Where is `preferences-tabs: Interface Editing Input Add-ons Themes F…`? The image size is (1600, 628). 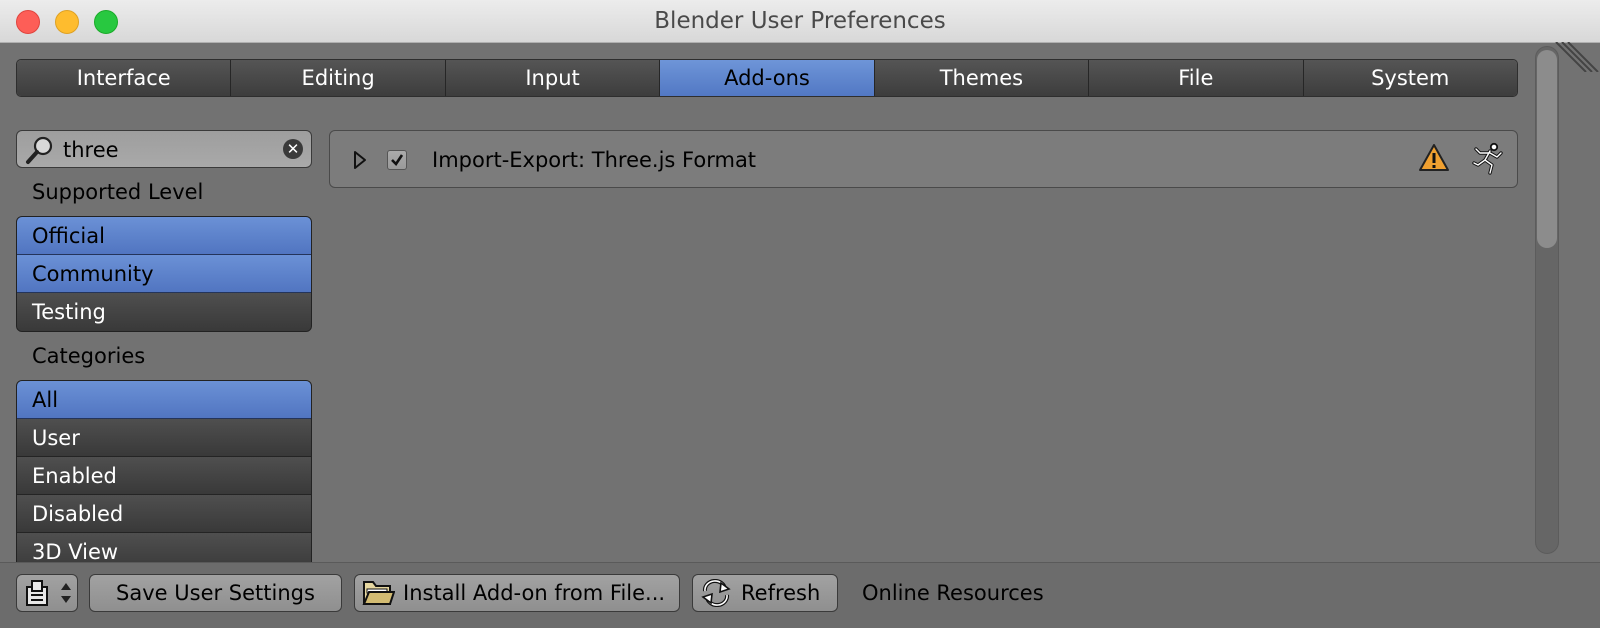 preferences-tabs: Interface Editing Input Add-ons Themes F… is located at coordinates (767, 78).